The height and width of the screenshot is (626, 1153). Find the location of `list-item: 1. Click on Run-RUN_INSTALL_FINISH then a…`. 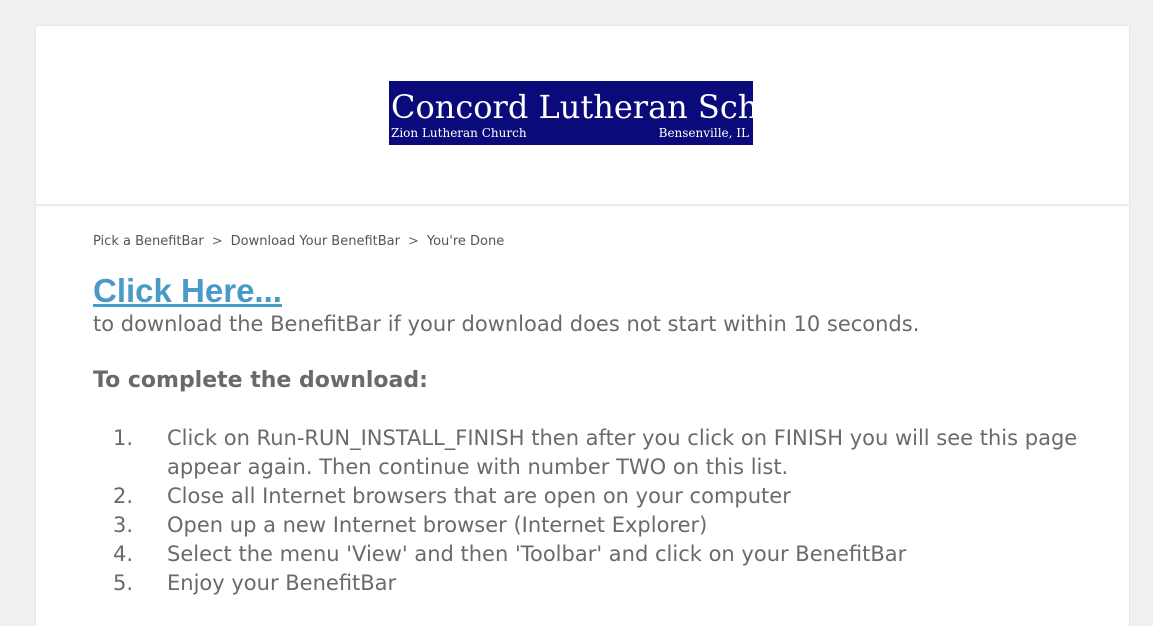

list-item: 1. Click on Run-RUN_INSTALL_FINISH then a… is located at coordinates (595, 453).